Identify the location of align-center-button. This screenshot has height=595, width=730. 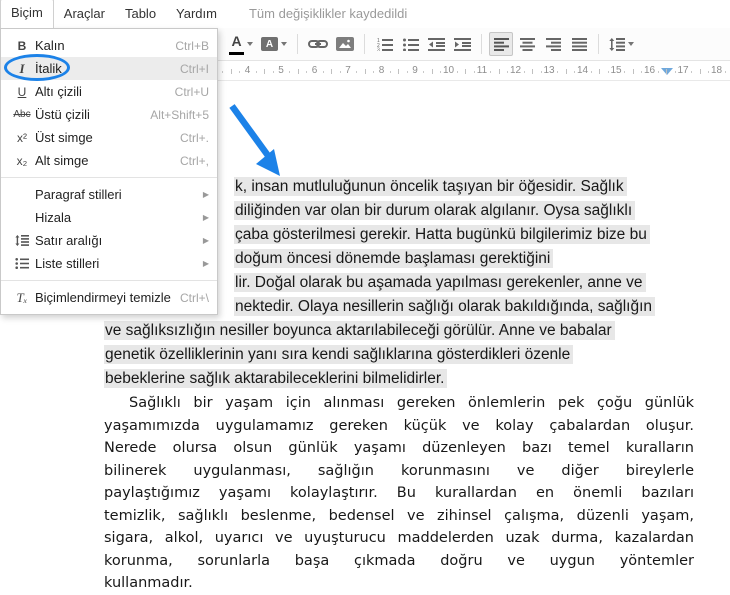
(527, 44).